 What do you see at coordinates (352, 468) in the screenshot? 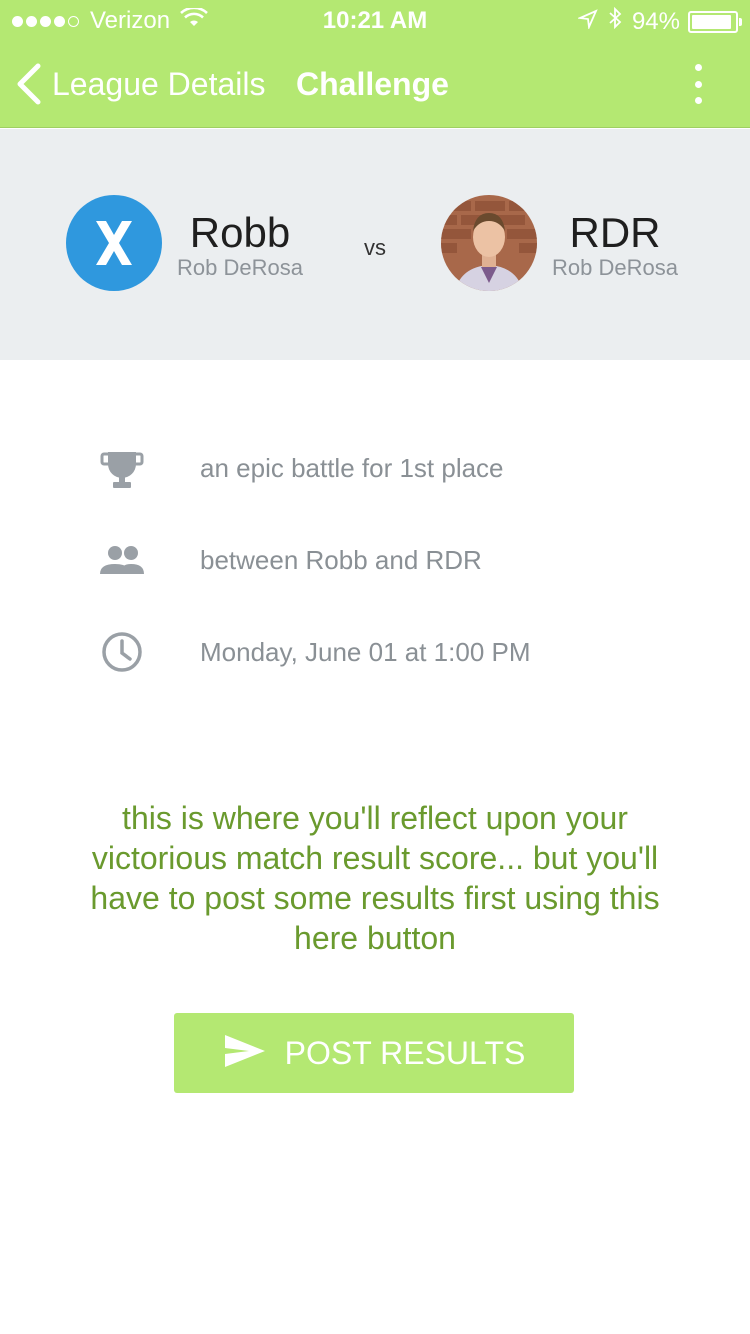
I see `detail-text: an epic battle for 1st place` at bounding box center [352, 468].